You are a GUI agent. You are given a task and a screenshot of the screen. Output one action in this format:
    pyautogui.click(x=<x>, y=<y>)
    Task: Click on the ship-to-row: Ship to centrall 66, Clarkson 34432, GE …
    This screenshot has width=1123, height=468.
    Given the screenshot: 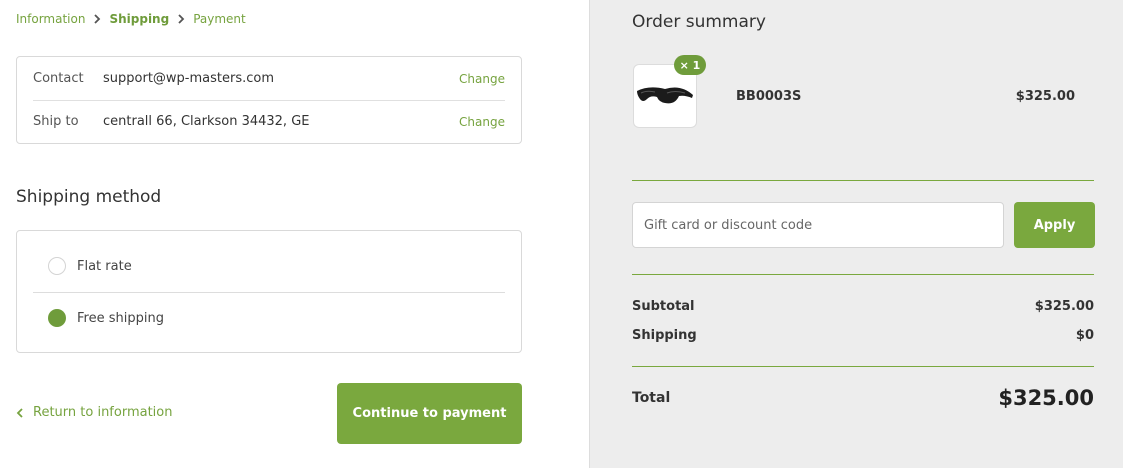 What is the action you would take?
    pyautogui.click(x=269, y=121)
    